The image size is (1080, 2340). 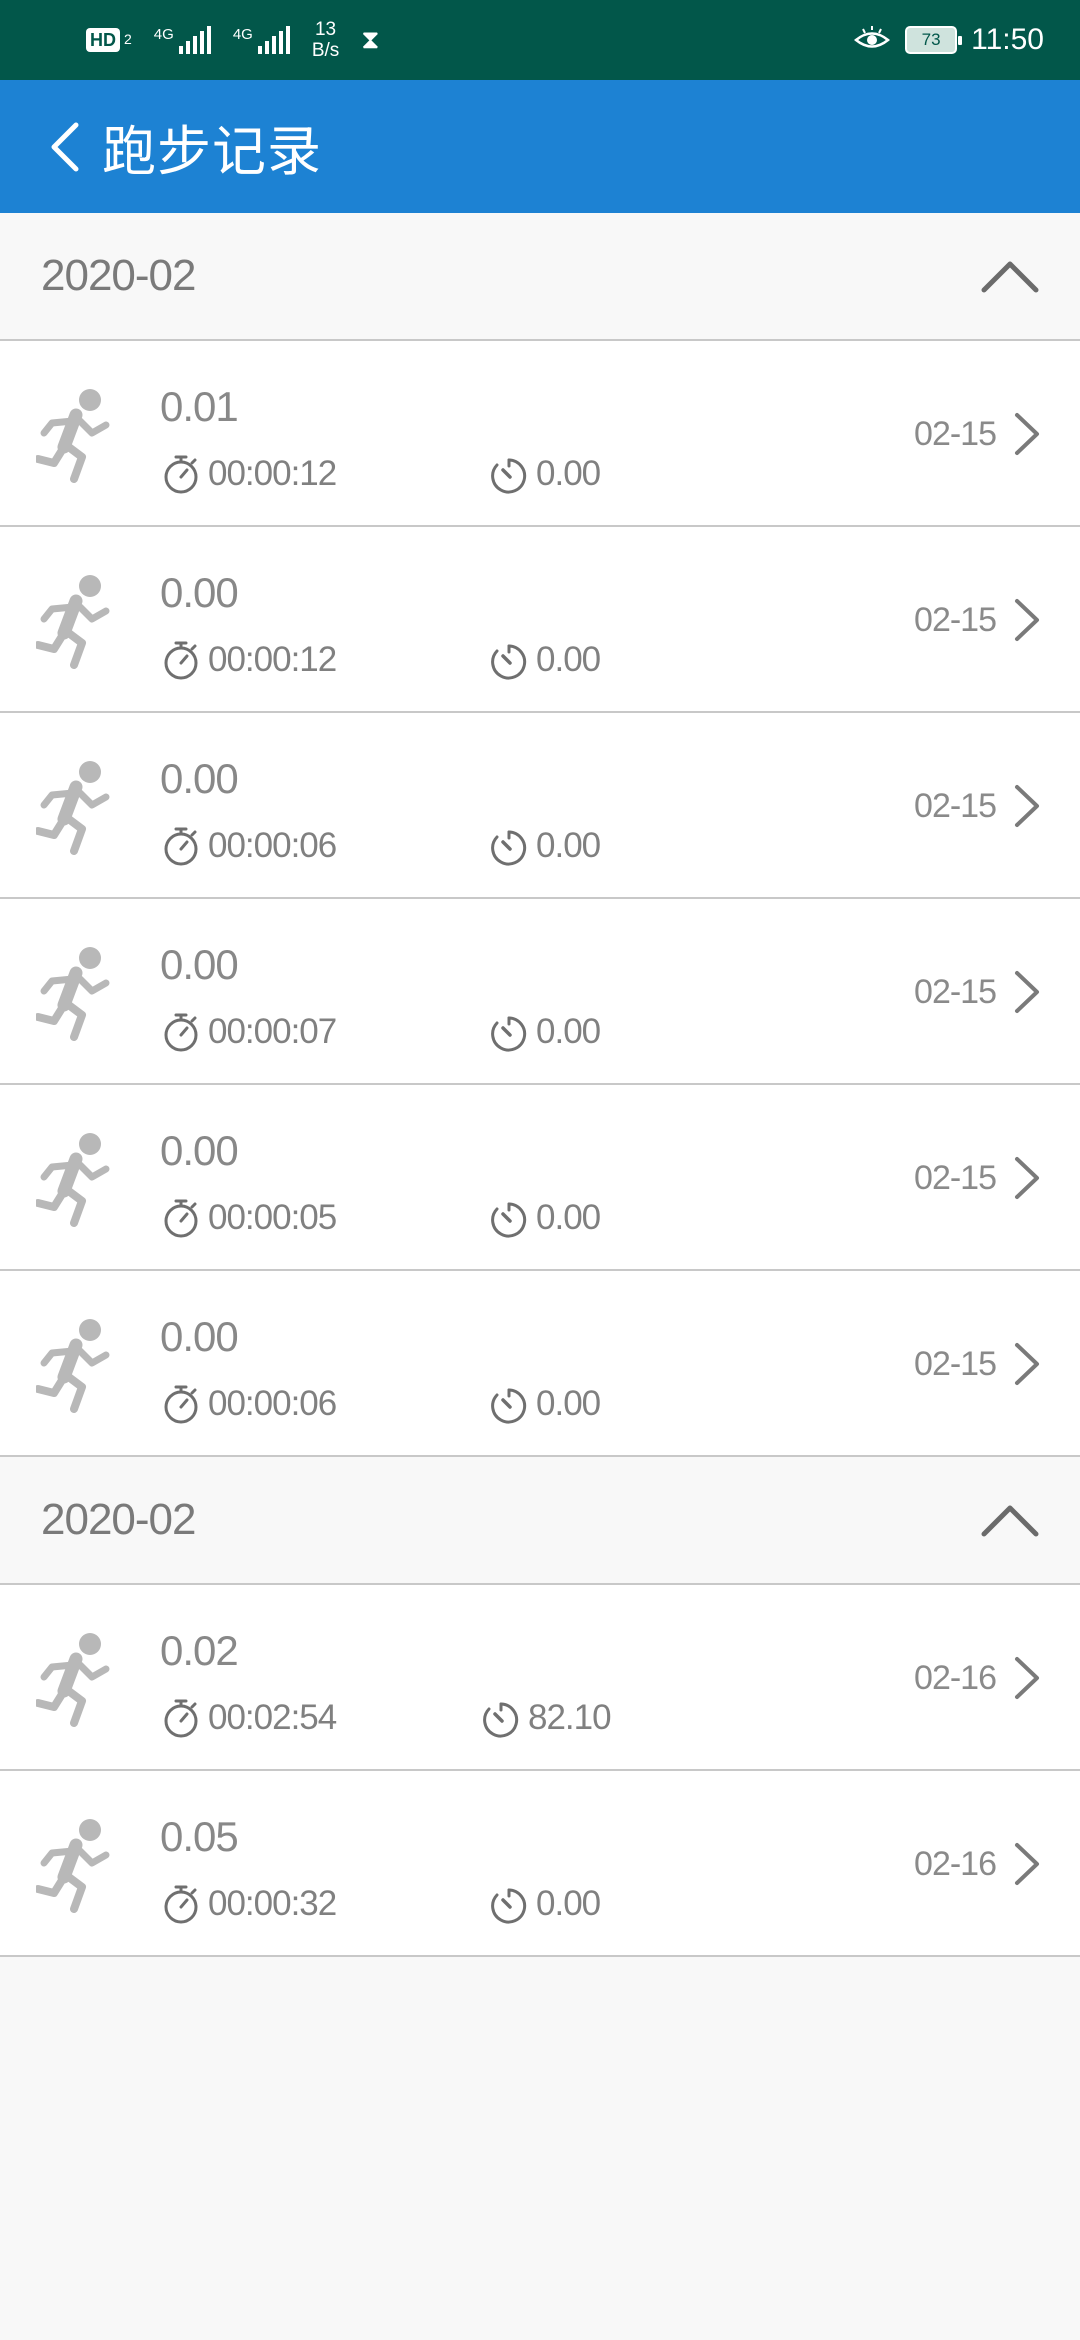 What do you see at coordinates (540, 1178) in the screenshot?
I see `run-record-row: 0.00 00:00:05 0.00 02-15` at bounding box center [540, 1178].